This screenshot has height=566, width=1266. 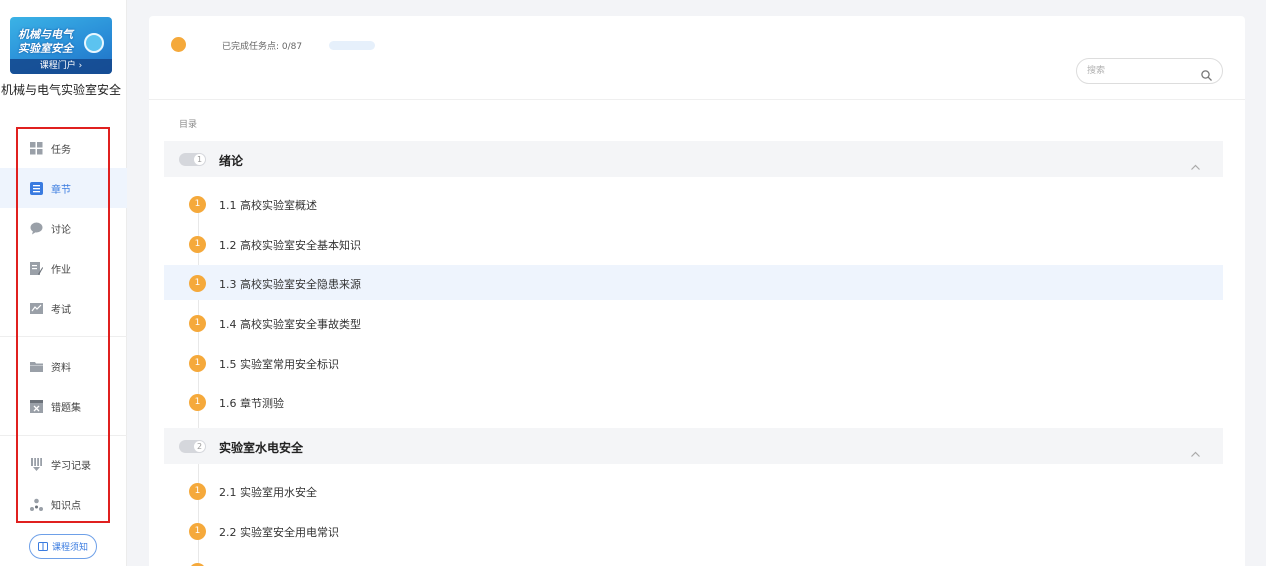 I want to click on section-row: 1 1.6 章节测验, so click(x=693, y=401).